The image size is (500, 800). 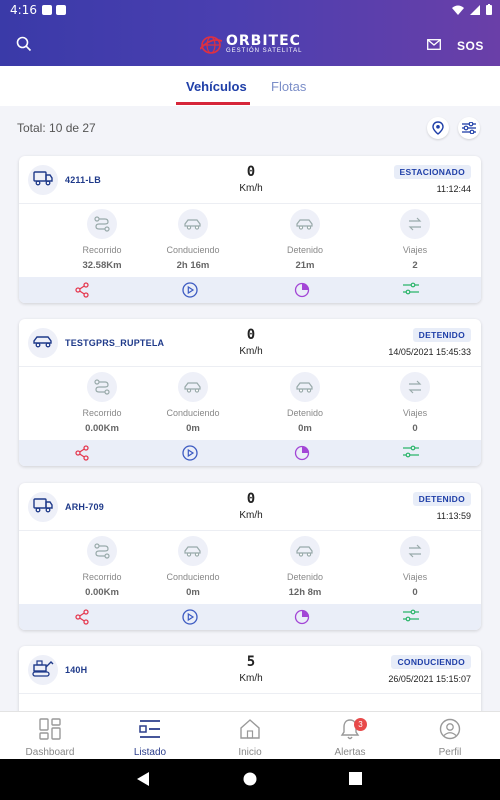 I want to click on home-circle-icon, so click(x=250, y=779).